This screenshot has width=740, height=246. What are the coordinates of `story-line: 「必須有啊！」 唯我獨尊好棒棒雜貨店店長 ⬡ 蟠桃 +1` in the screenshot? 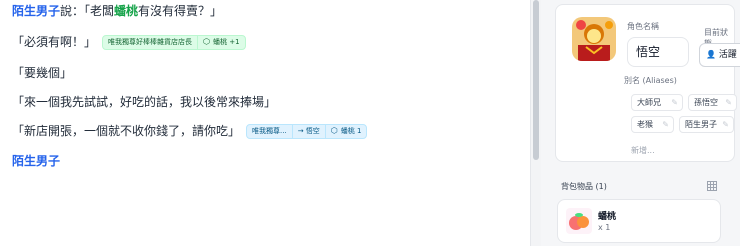 It's located at (129, 42).